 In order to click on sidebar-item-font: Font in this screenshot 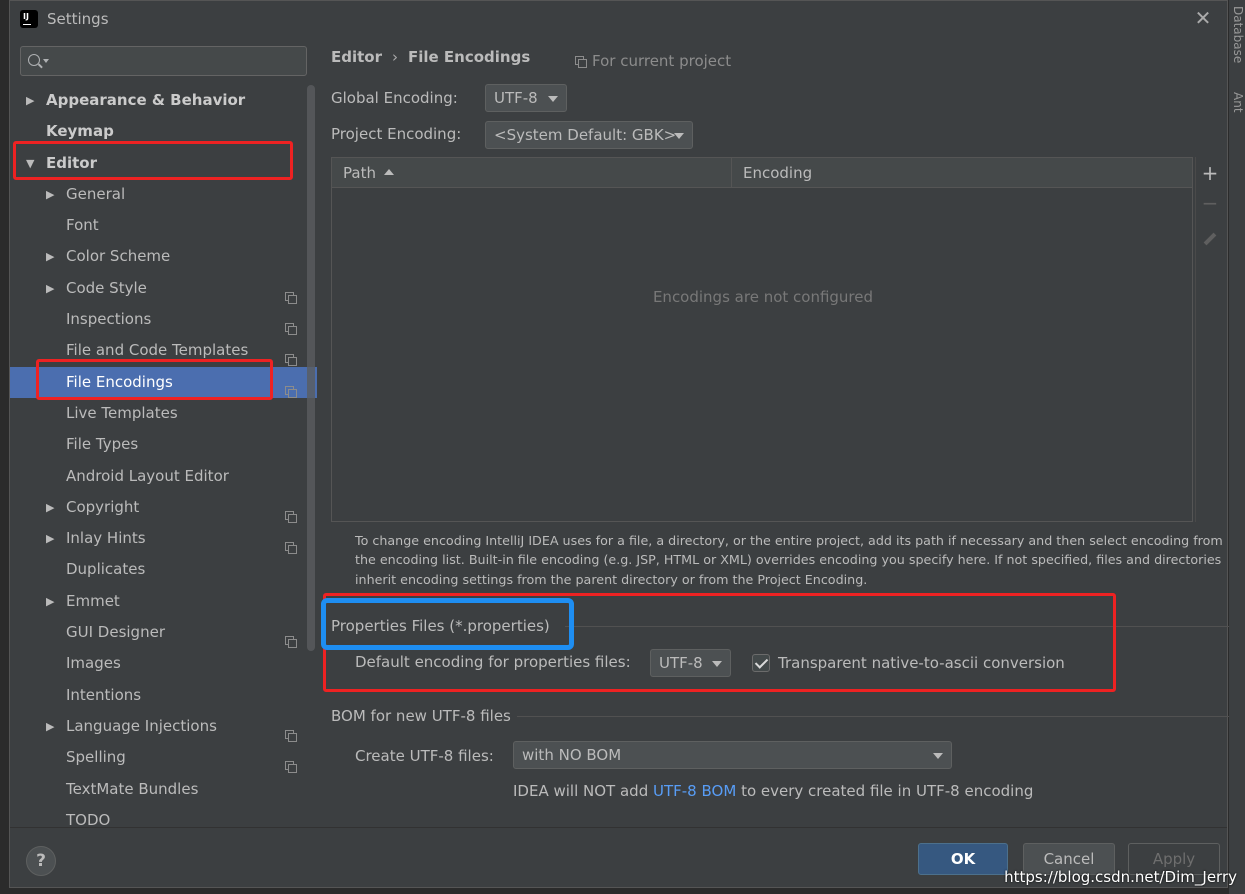, I will do `click(163, 225)`.